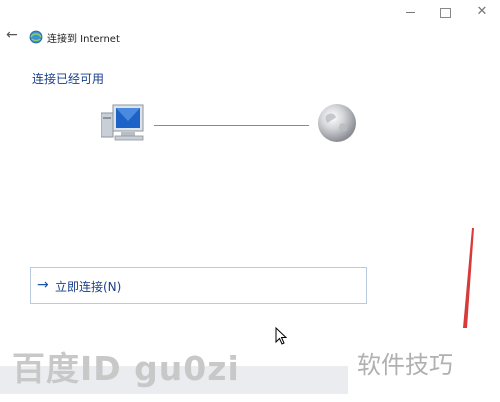  What do you see at coordinates (250, 12) in the screenshot?
I see `title-bar: ✕` at bounding box center [250, 12].